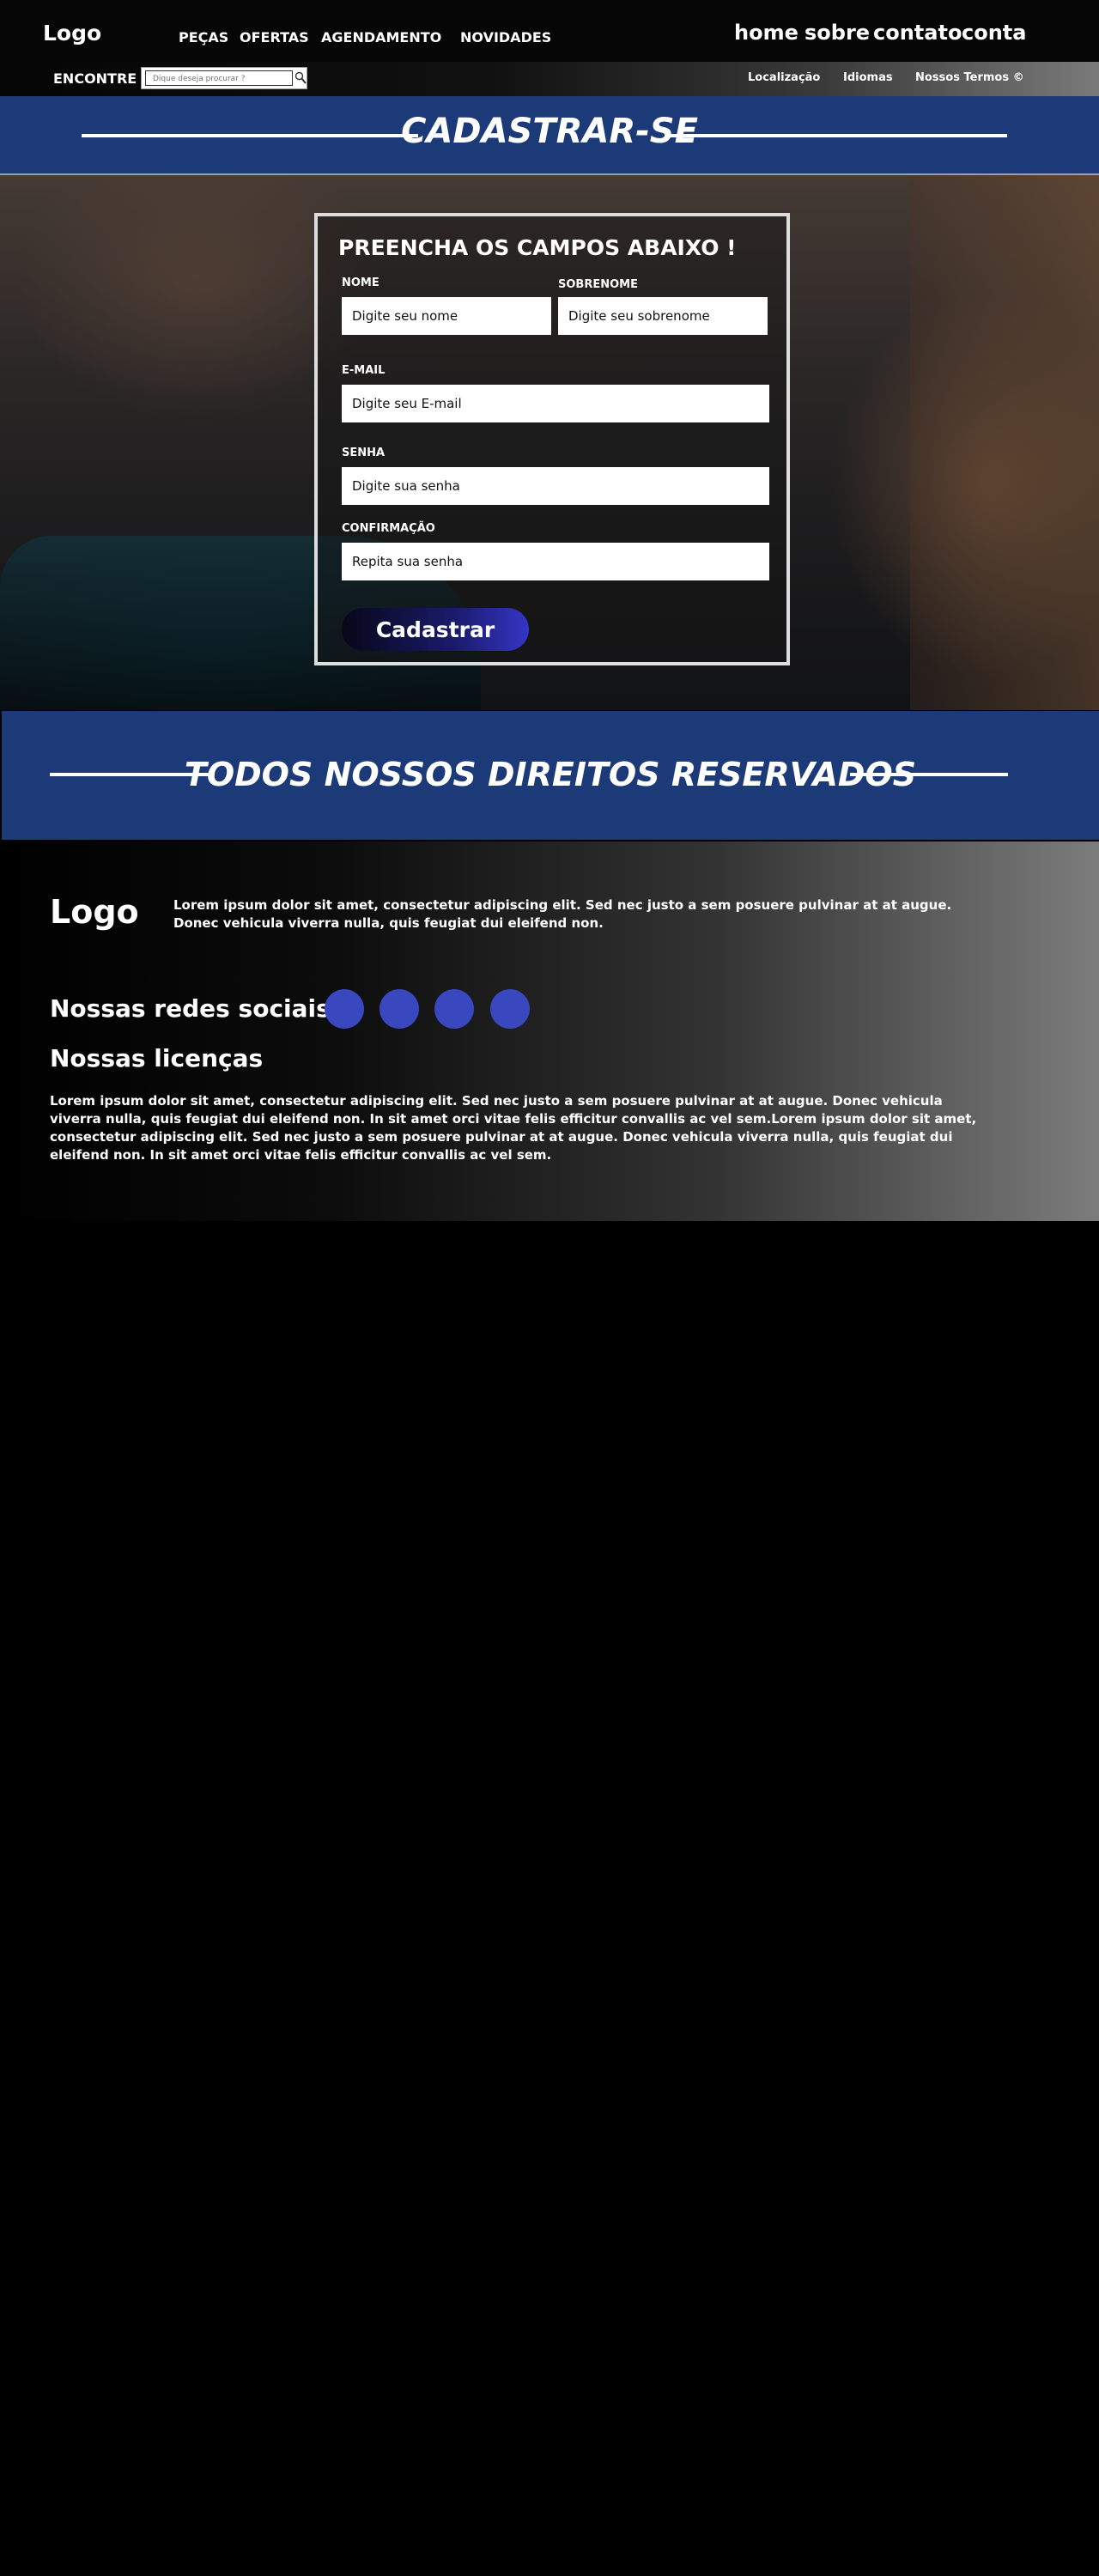 The image size is (1099, 2576). I want to click on nav-home: home, so click(766, 33).